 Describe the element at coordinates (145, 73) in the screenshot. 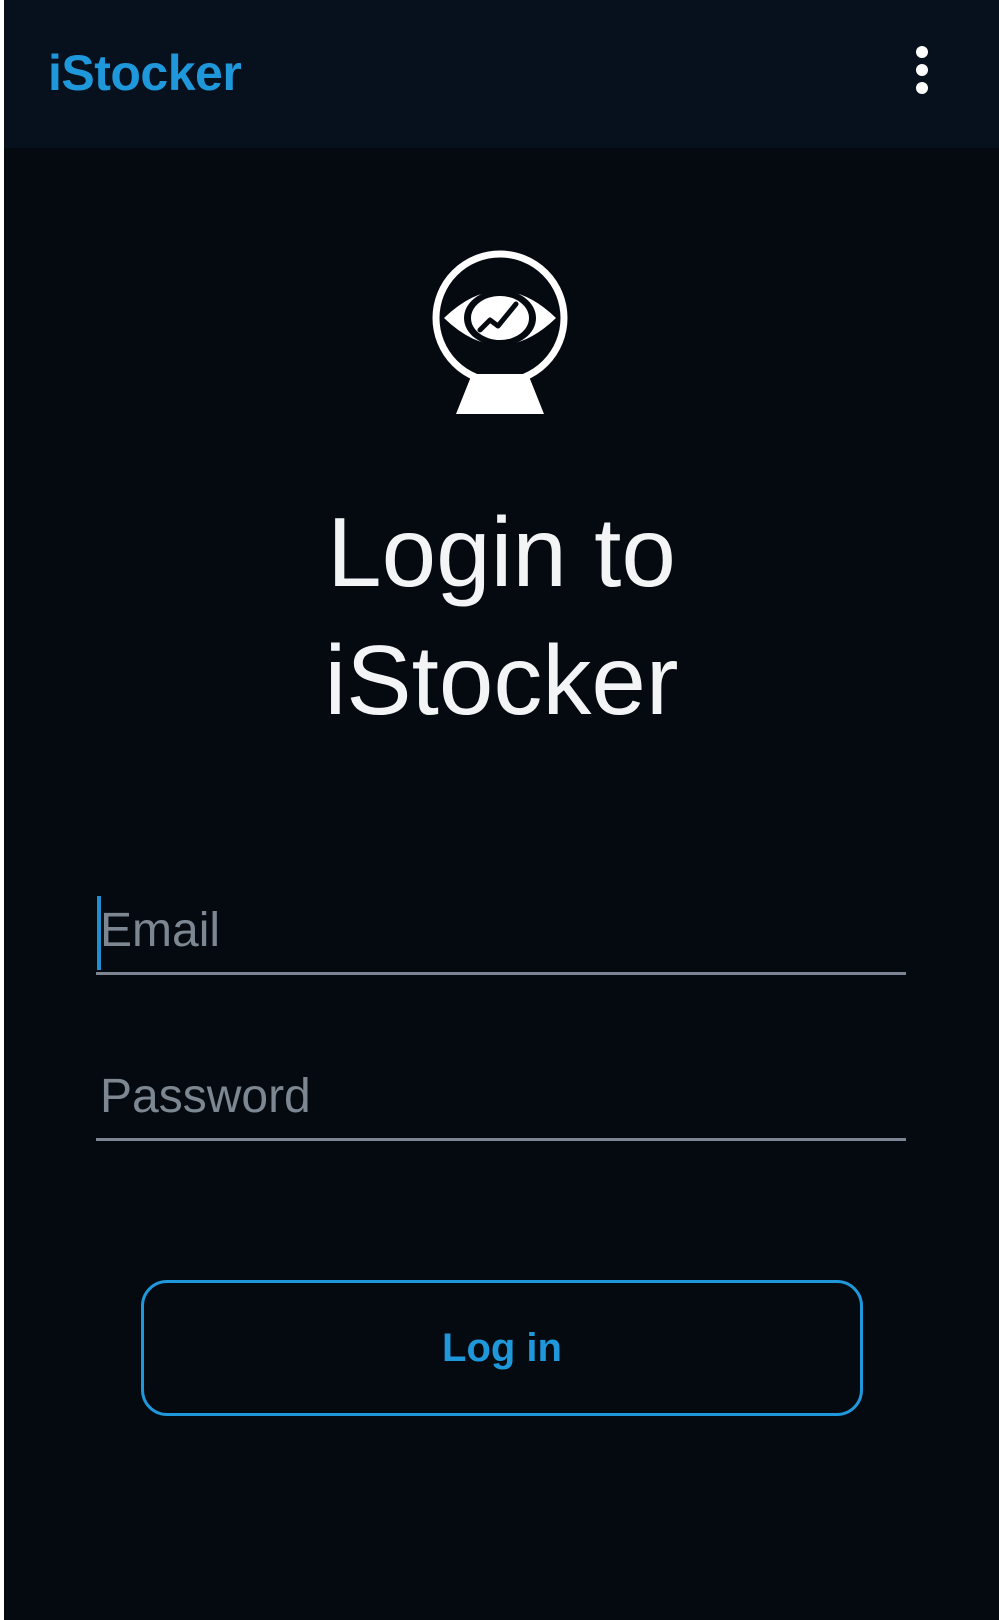

I see `app-title: iStocker` at that location.